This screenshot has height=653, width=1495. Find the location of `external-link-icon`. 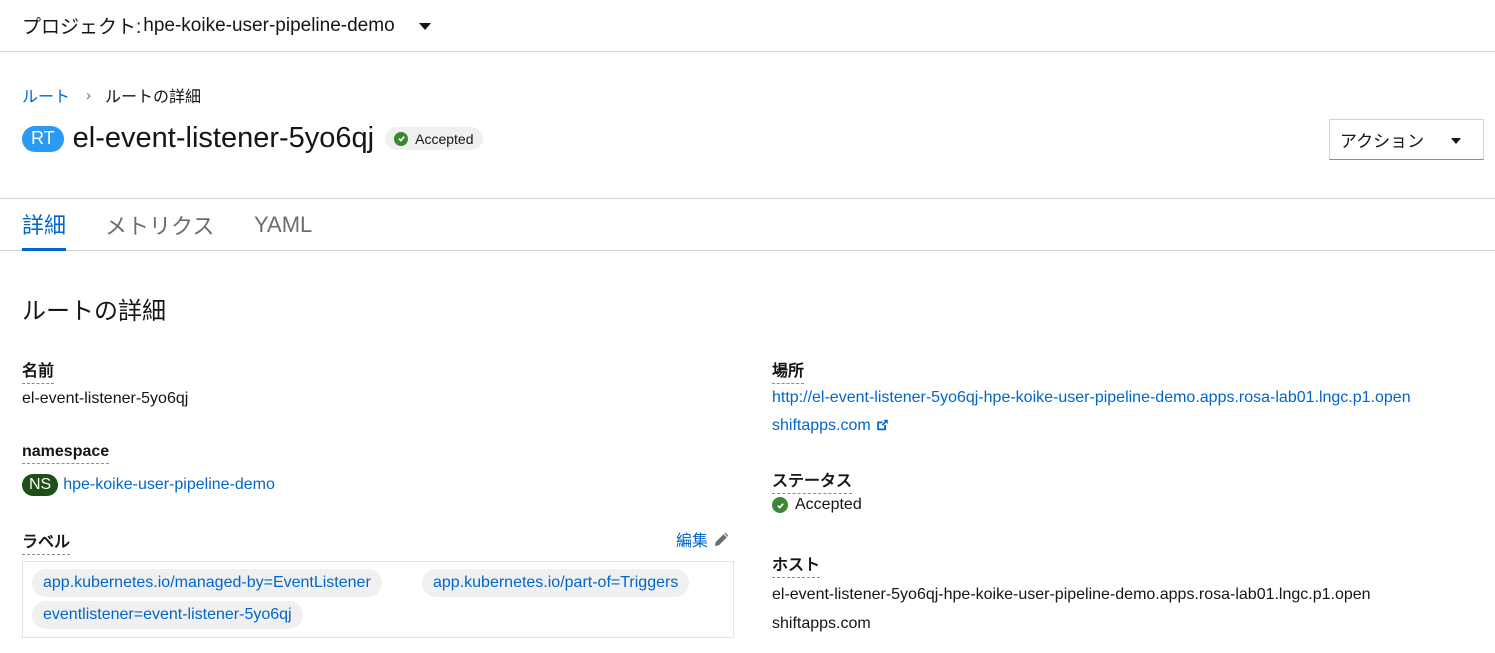

external-link-icon is located at coordinates (882, 425).